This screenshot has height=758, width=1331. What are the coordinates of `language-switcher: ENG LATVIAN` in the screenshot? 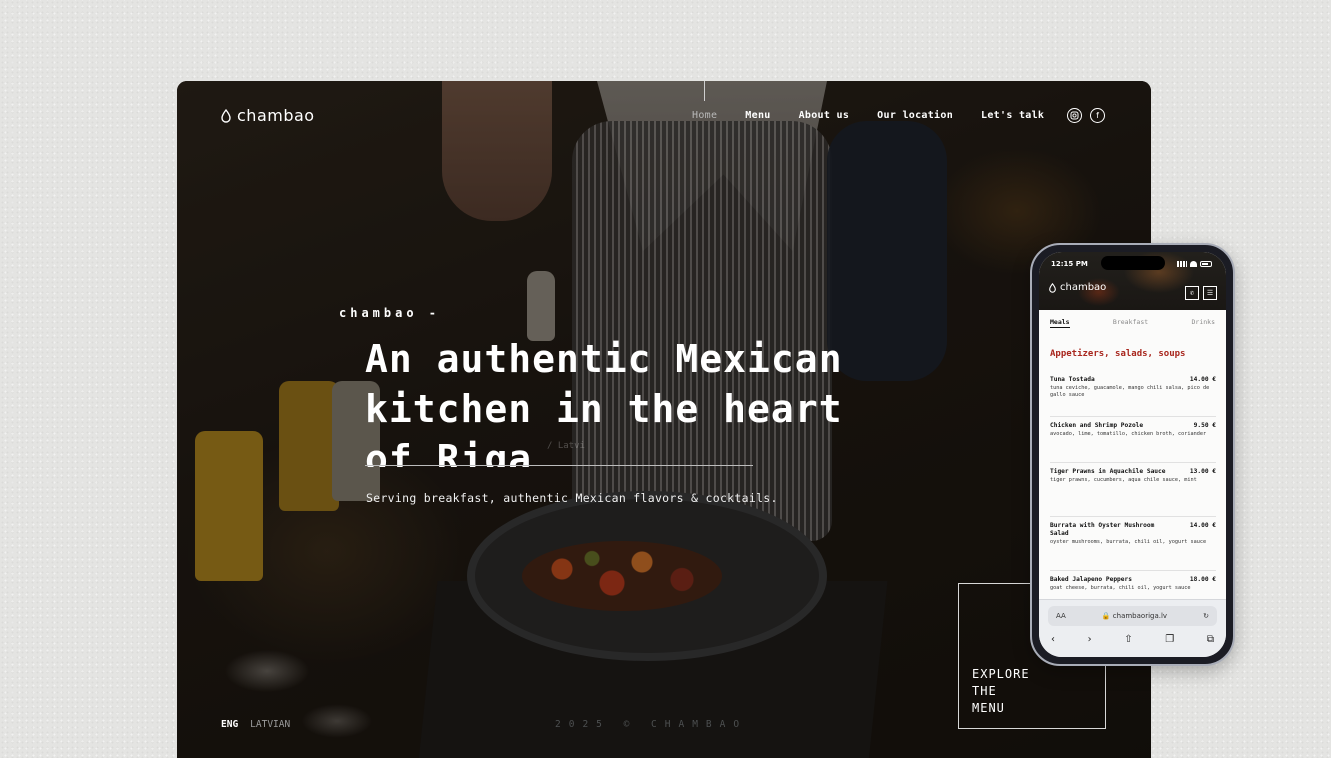 It's located at (255, 724).